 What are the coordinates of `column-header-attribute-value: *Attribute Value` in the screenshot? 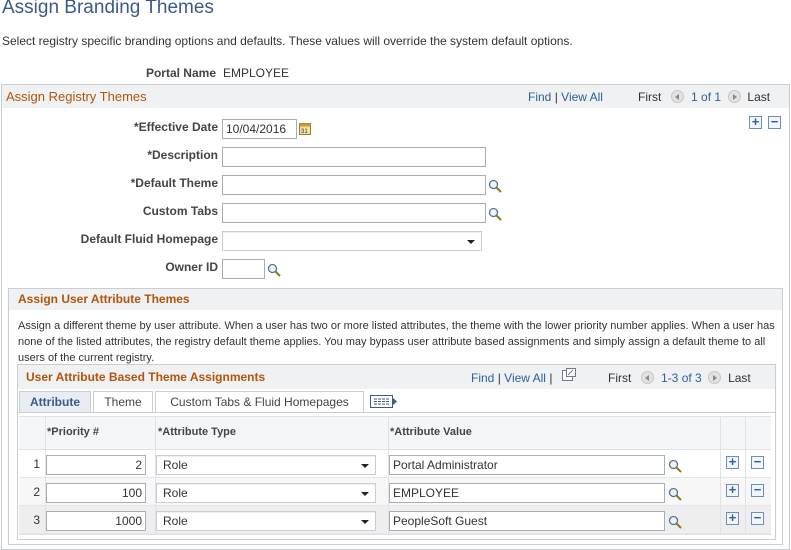 It's located at (431, 432).